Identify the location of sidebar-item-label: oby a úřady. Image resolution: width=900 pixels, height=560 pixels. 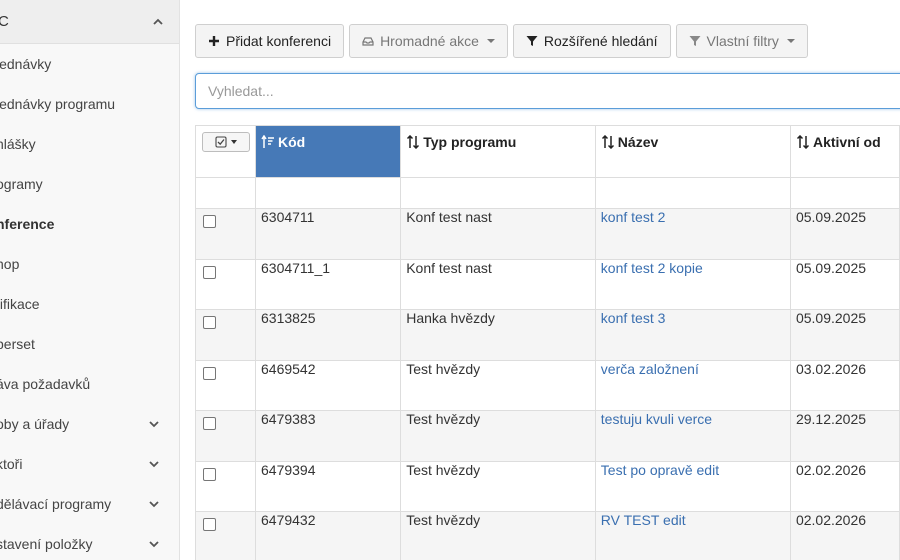
(35, 424).